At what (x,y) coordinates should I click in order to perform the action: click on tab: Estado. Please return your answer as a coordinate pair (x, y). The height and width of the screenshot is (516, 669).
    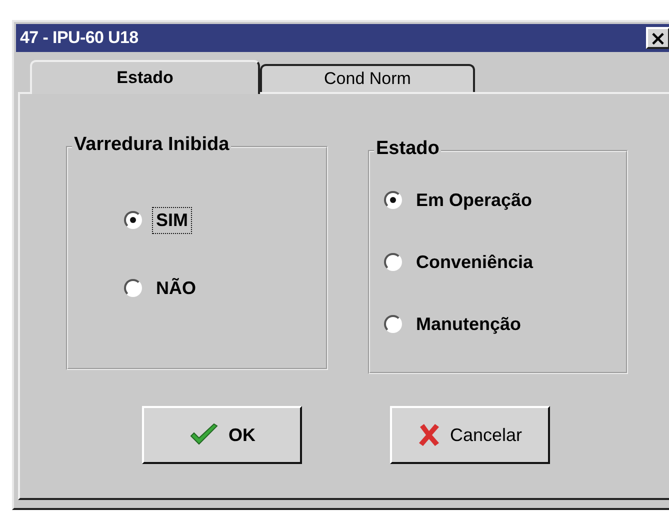
    Looking at the image, I should click on (145, 77).